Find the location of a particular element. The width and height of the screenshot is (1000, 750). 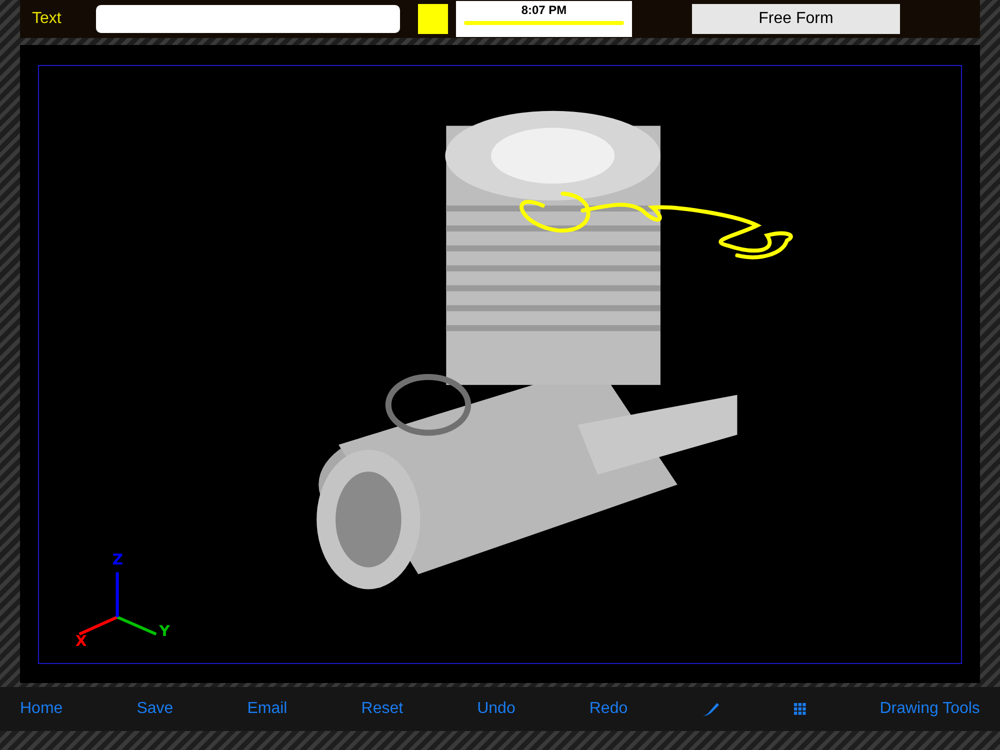

toolbar-button: Undo is located at coordinates (496, 709).